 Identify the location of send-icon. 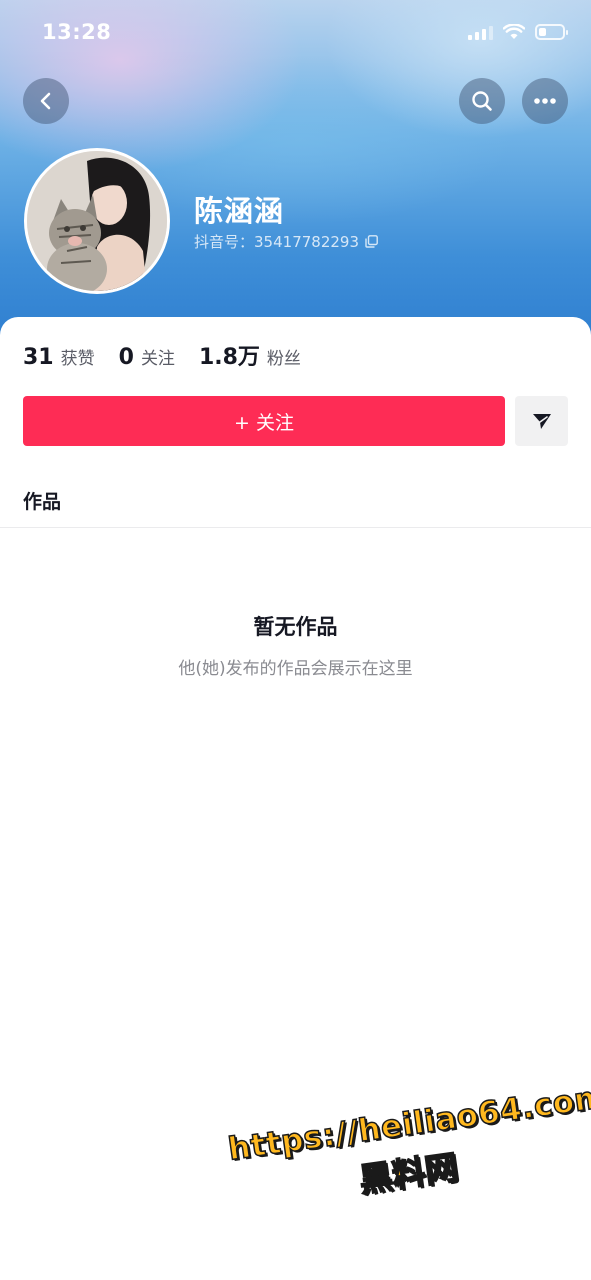
(541, 421).